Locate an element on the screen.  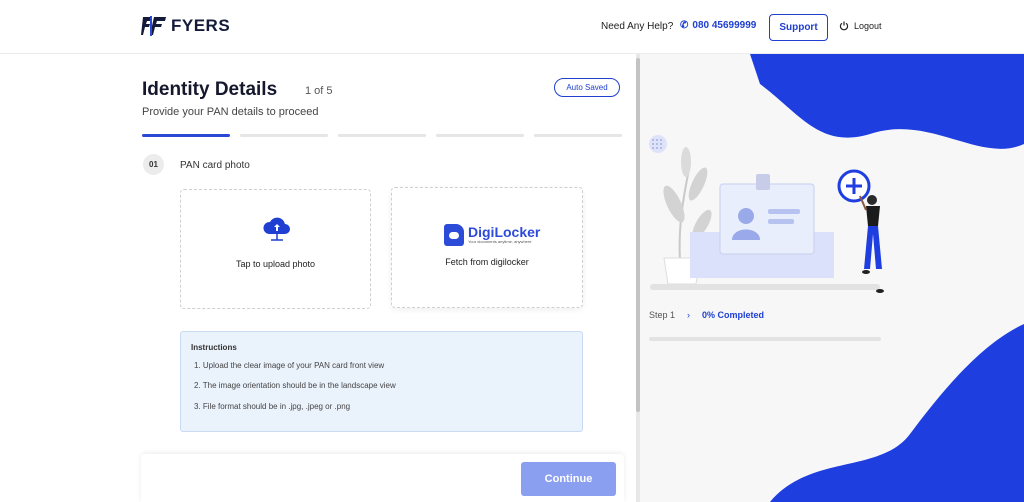
continue-button: Continue is located at coordinates (568, 479).